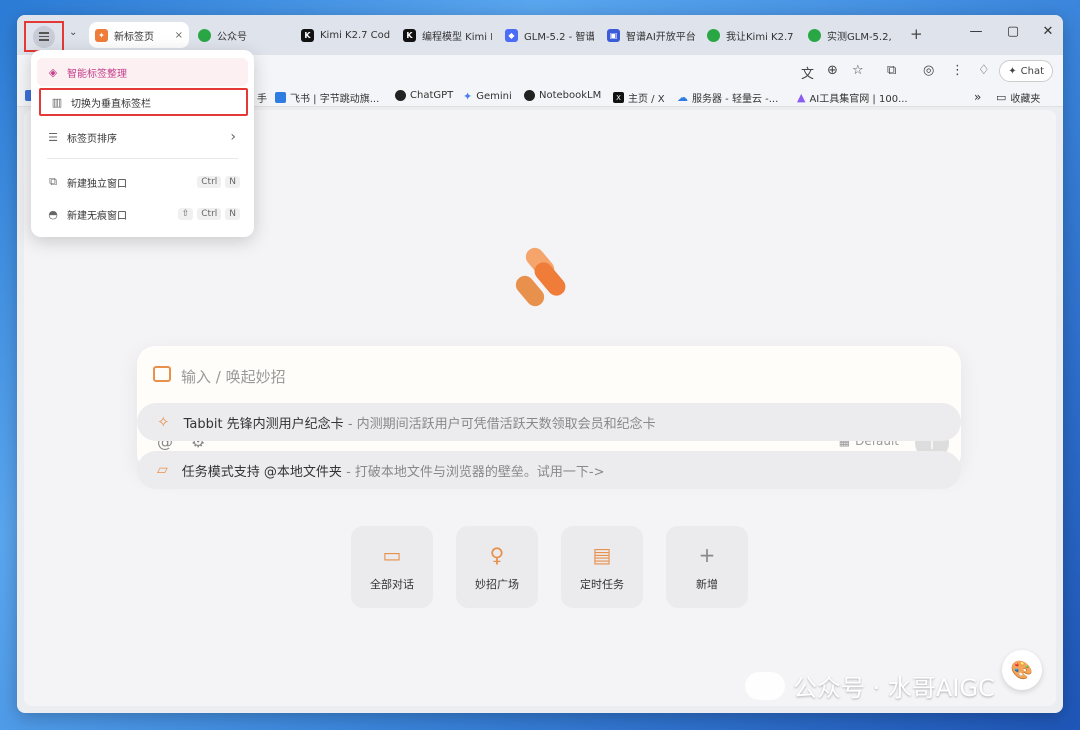 The width and height of the screenshot is (1080, 730). What do you see at coordinates (475, 472) in the screenshot?
I see `notice-desc: - 打破本地文件与浏览器的壁垒。试用一下->` at bounding box center [475, 472].